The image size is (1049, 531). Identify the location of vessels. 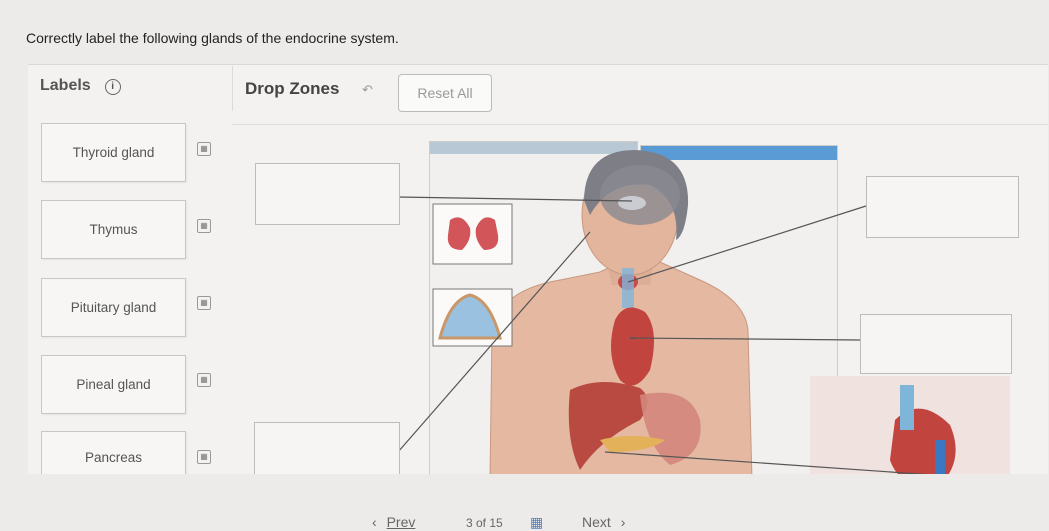
(628, 288).